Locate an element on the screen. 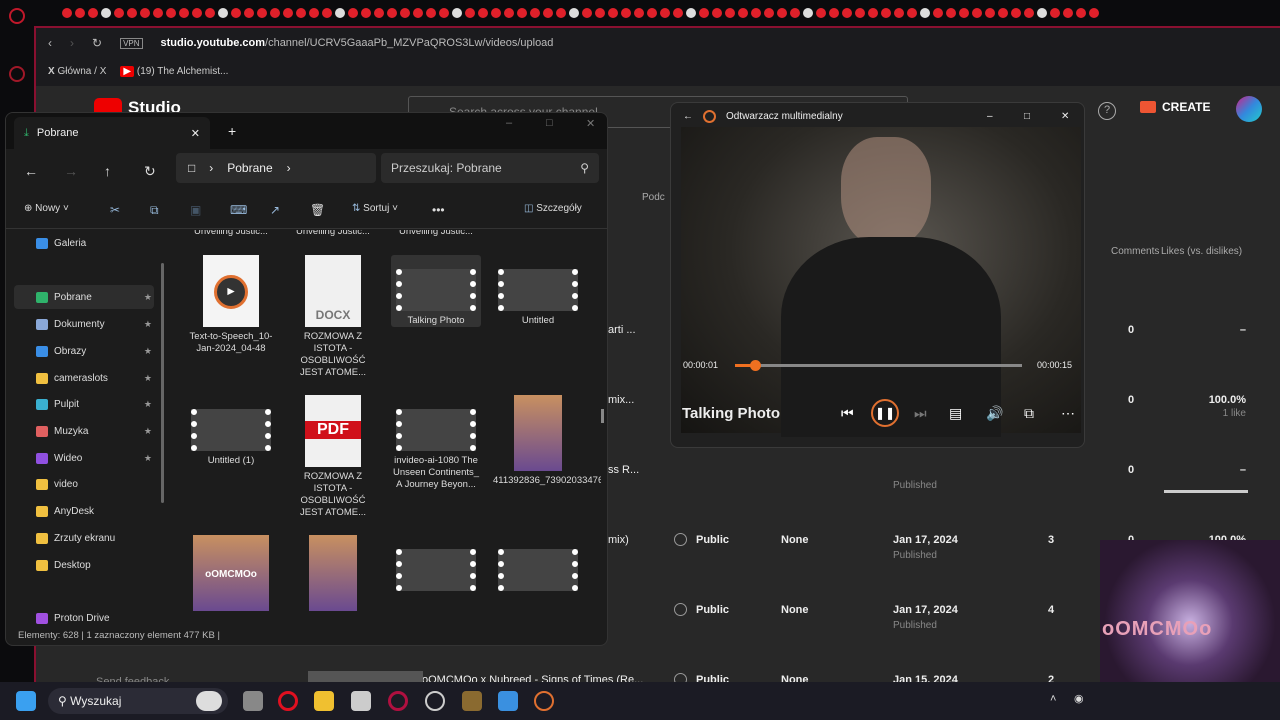 Image resolution: width=1280 pixels, height=720 pixels. photos-icon is located at coordinates (508, 701).